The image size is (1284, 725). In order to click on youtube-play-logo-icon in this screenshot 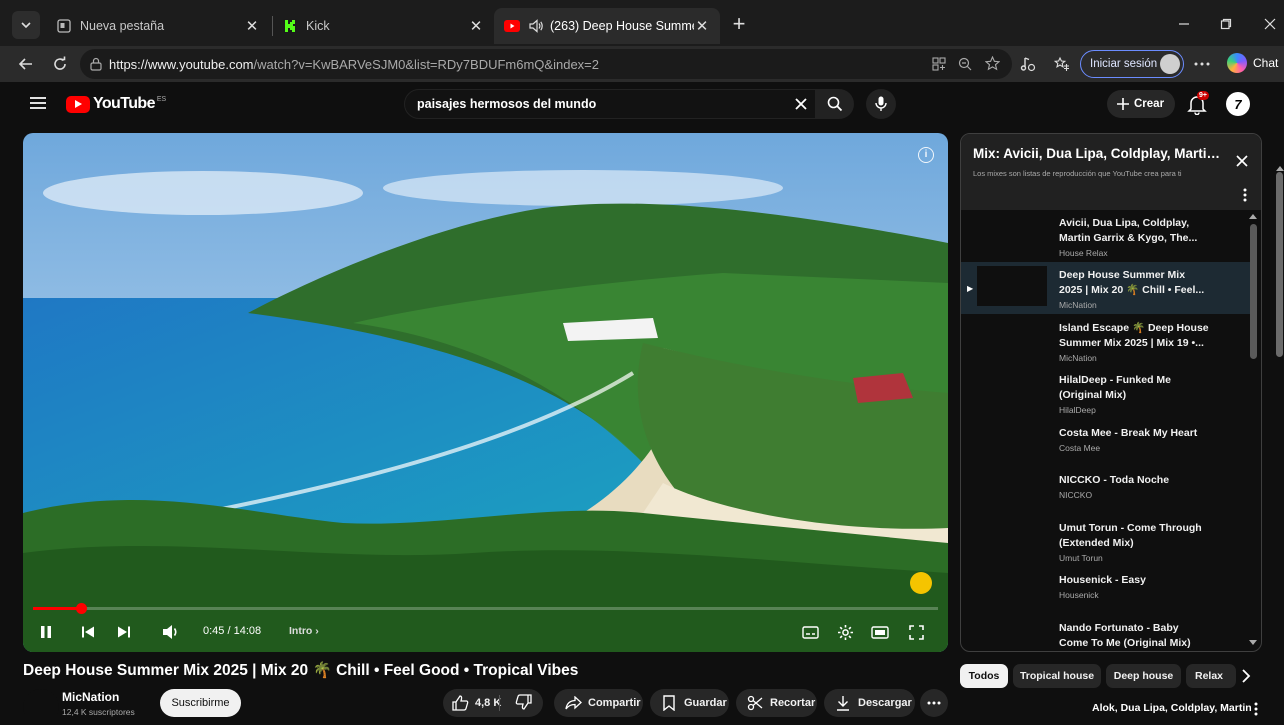, I will do `click(78, 104)`.